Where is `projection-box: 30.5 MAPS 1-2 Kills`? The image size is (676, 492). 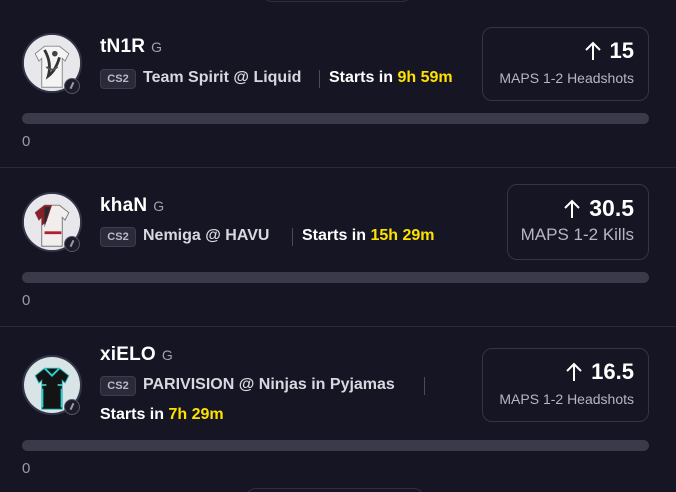
projection-box: 30.5 MAPS 1-2 Kills is located at coordinates (578, 222).